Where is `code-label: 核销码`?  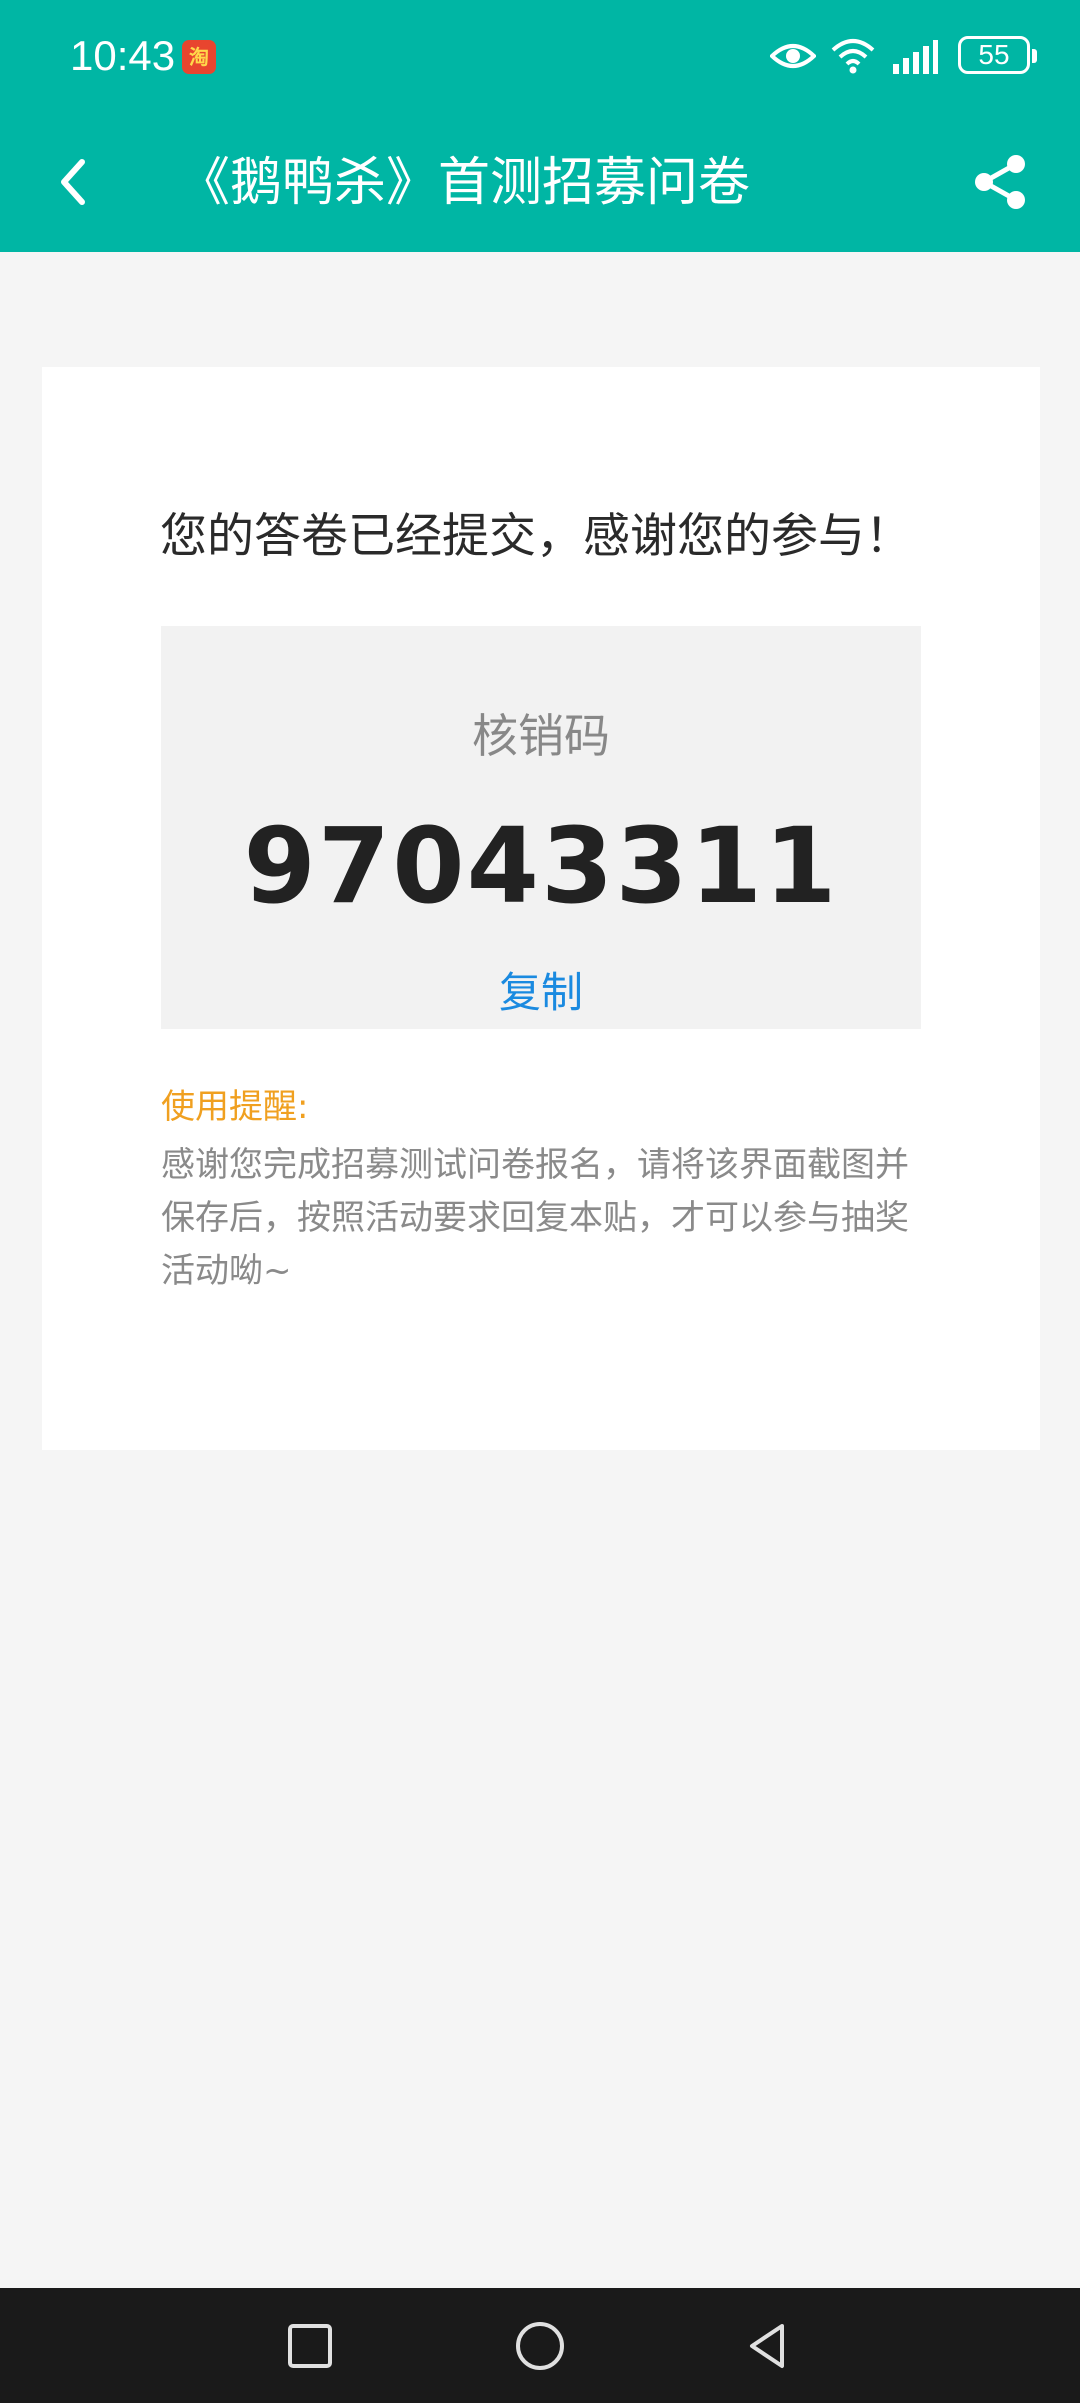
code-label: 核销码 is located at coordinates (541, 736).